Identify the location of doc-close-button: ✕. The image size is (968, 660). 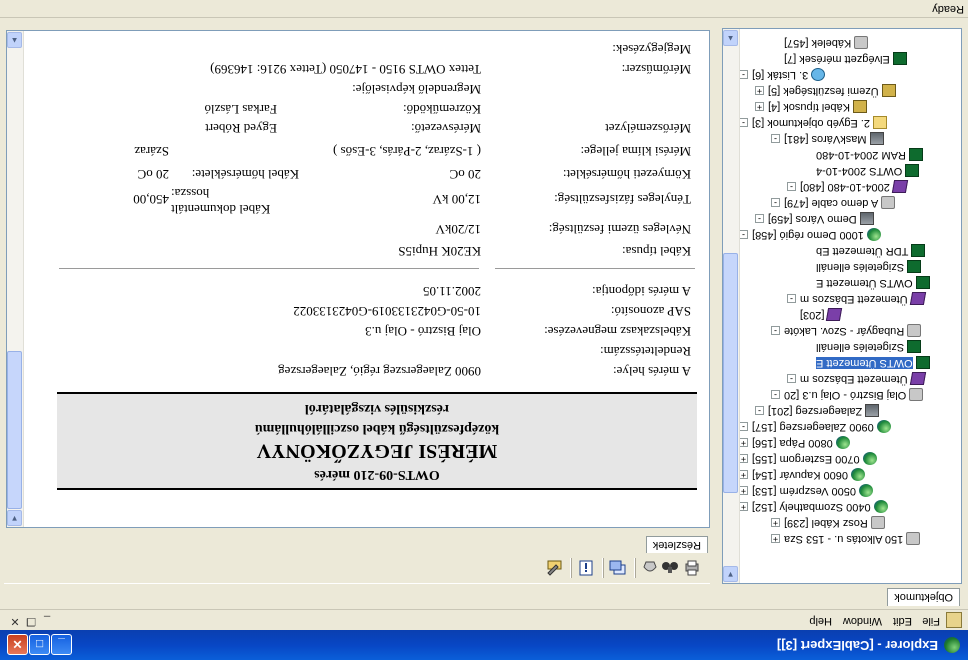
(15, 621).